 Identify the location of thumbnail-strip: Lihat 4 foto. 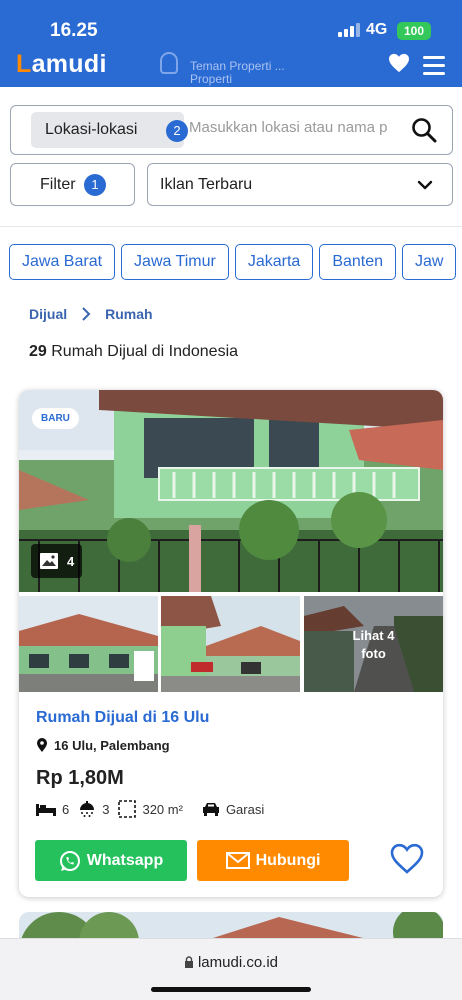
(231, 644).